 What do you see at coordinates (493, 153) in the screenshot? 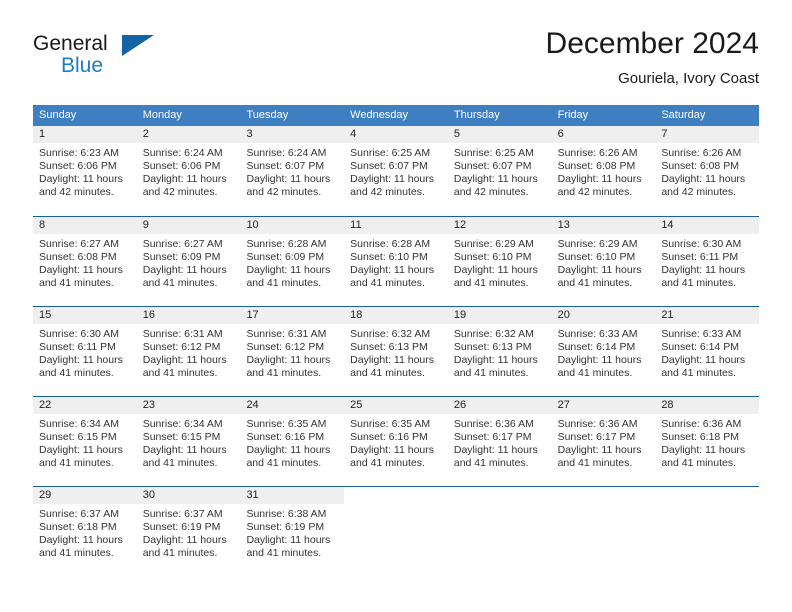
I see `sunrise-text: Sunrise: 6:25 AM` at bounding box center [493, 153].